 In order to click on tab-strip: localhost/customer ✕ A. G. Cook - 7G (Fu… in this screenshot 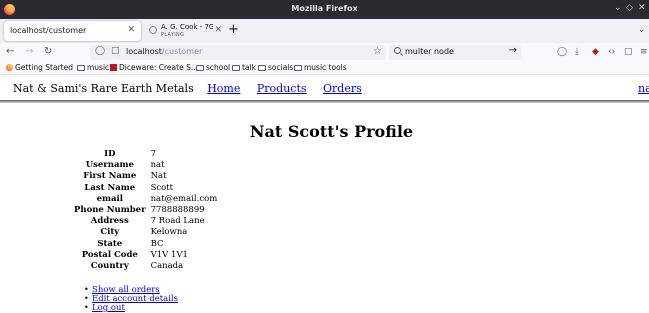, I will do `click(324, 31)`.